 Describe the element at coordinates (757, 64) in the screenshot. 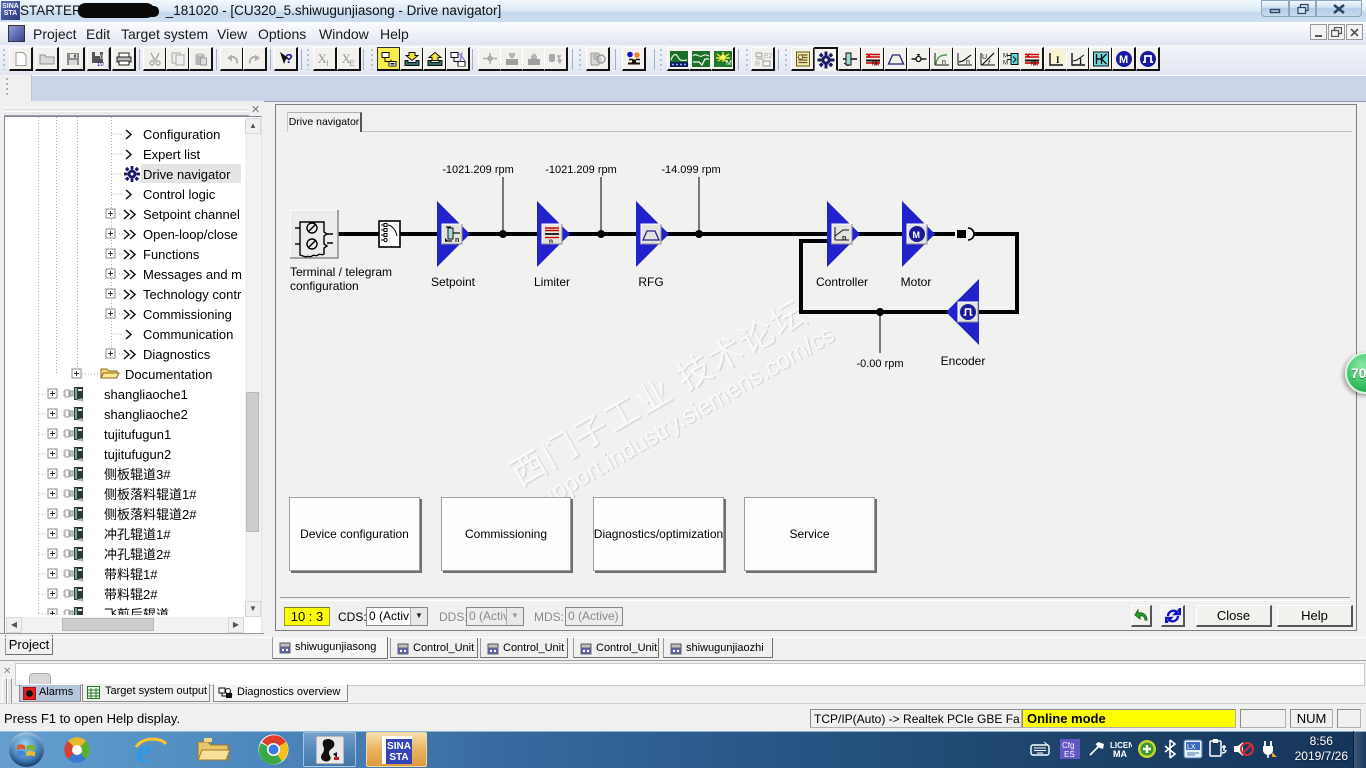

I see `svg-text: R` at that location.